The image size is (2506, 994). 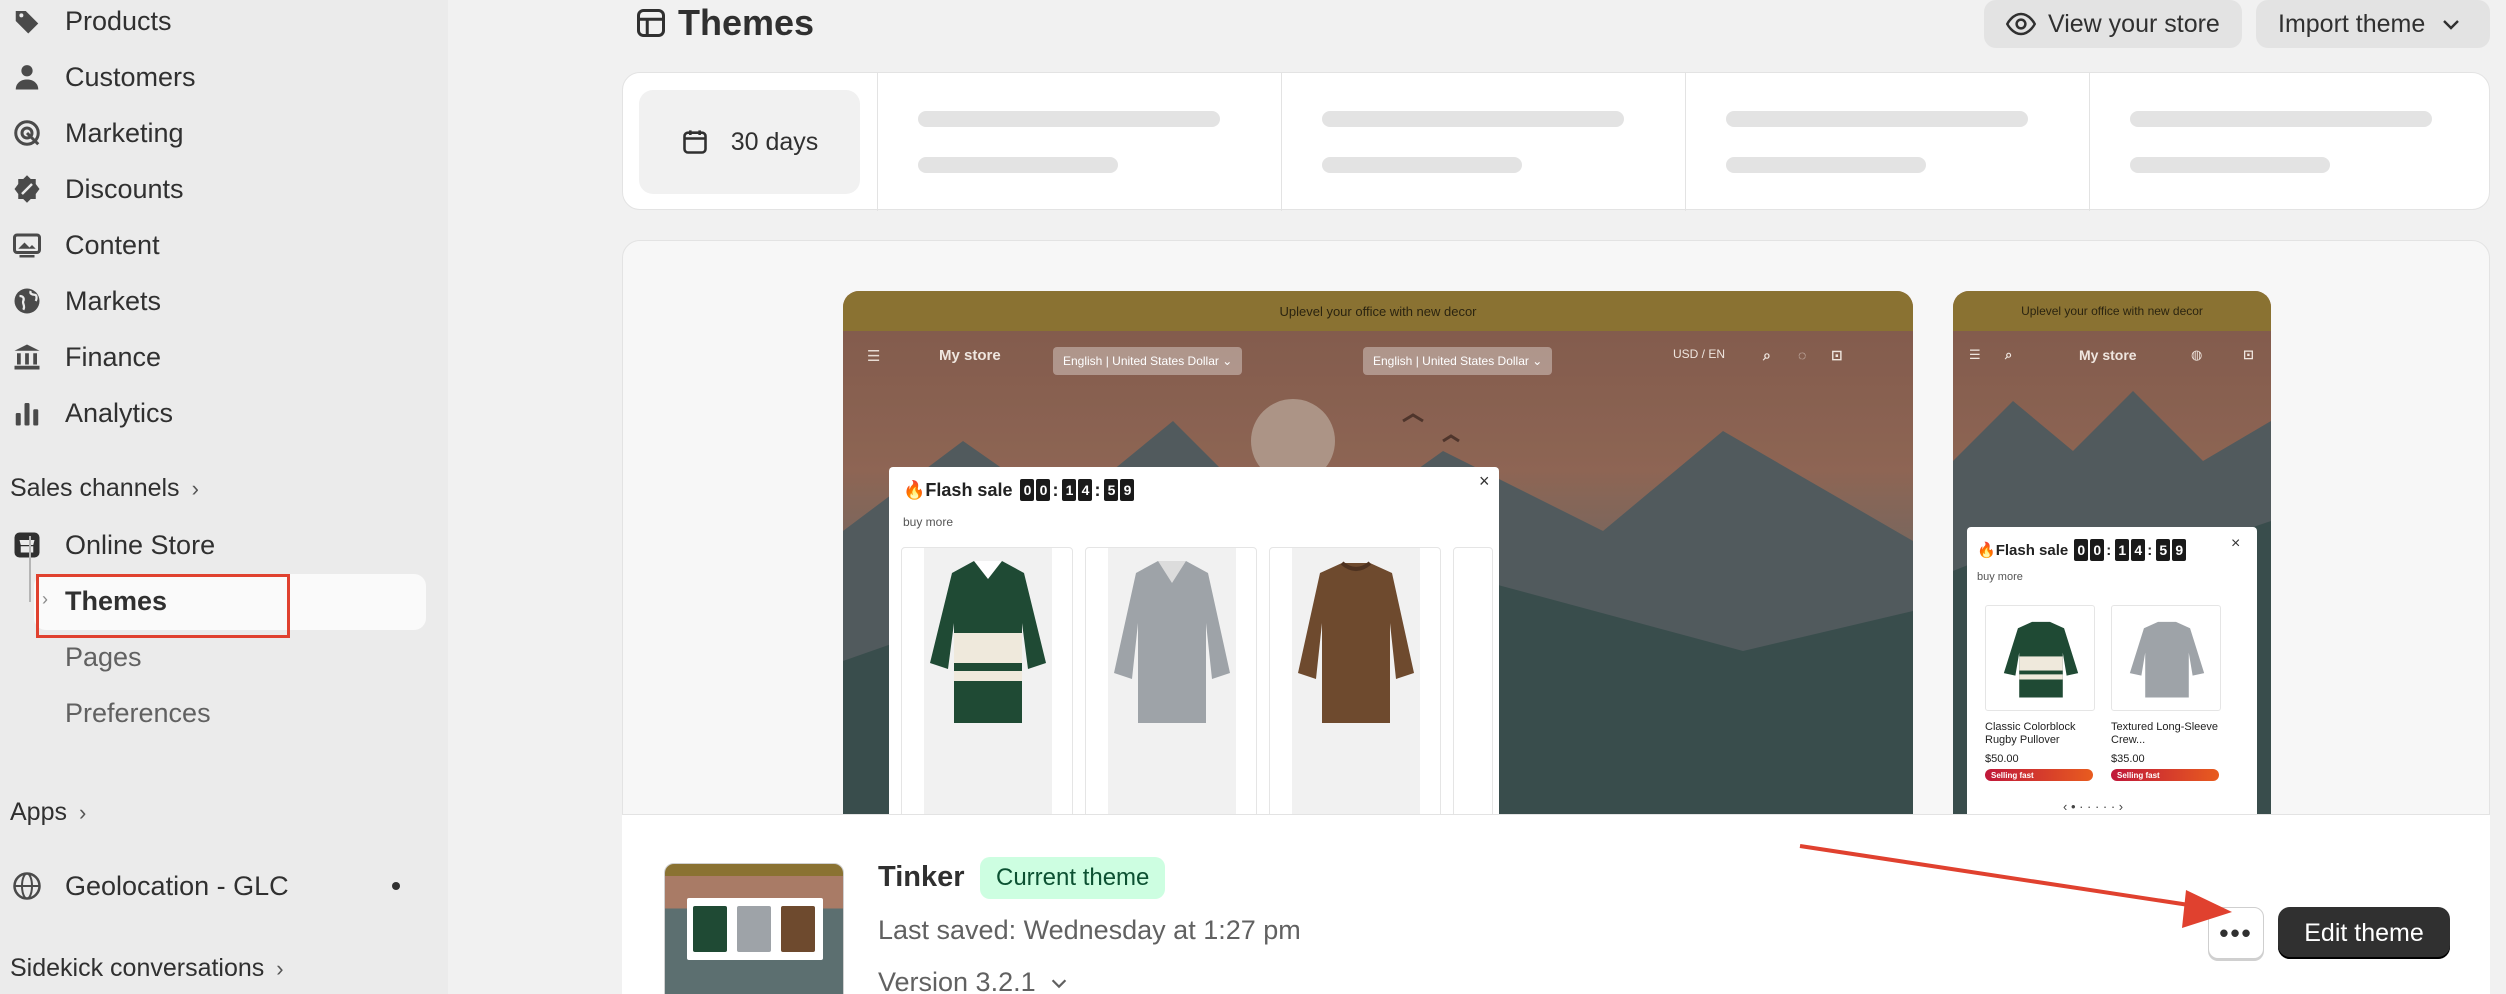 I want to click on timer-digit: 1, so click(x=1069, y=490).